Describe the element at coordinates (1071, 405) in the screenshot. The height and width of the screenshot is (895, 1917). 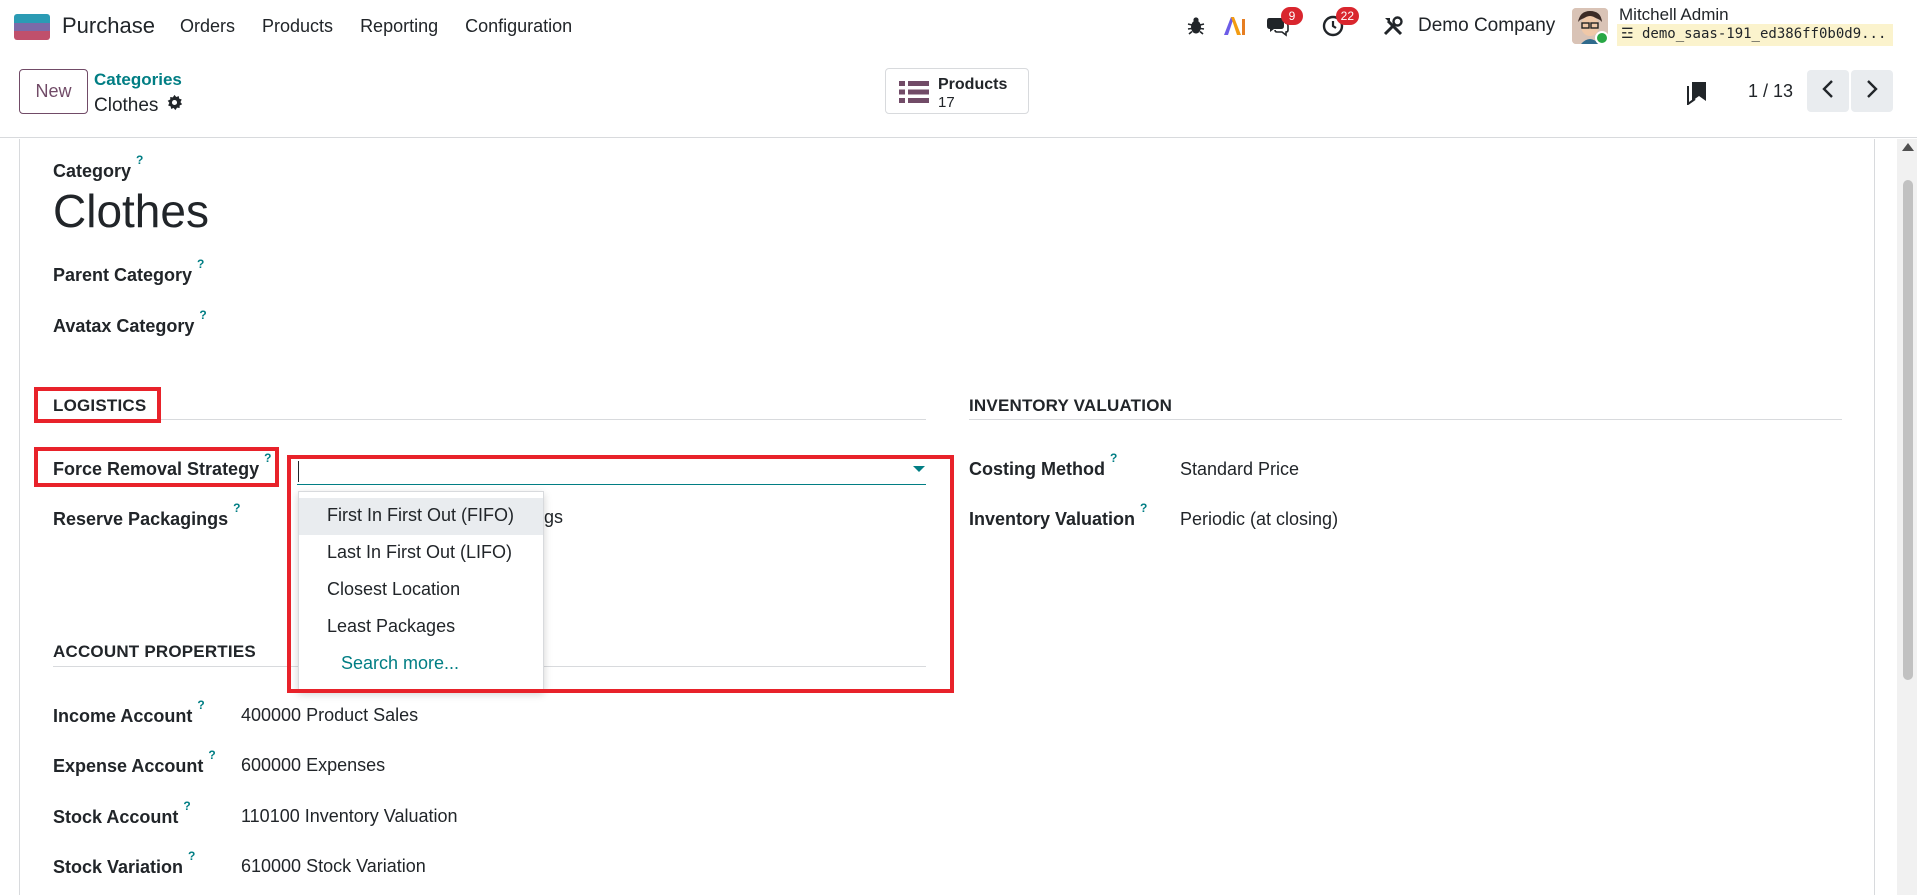
I see `inventory-valuation-section-title: INVENTORY VALUATION` at that location.